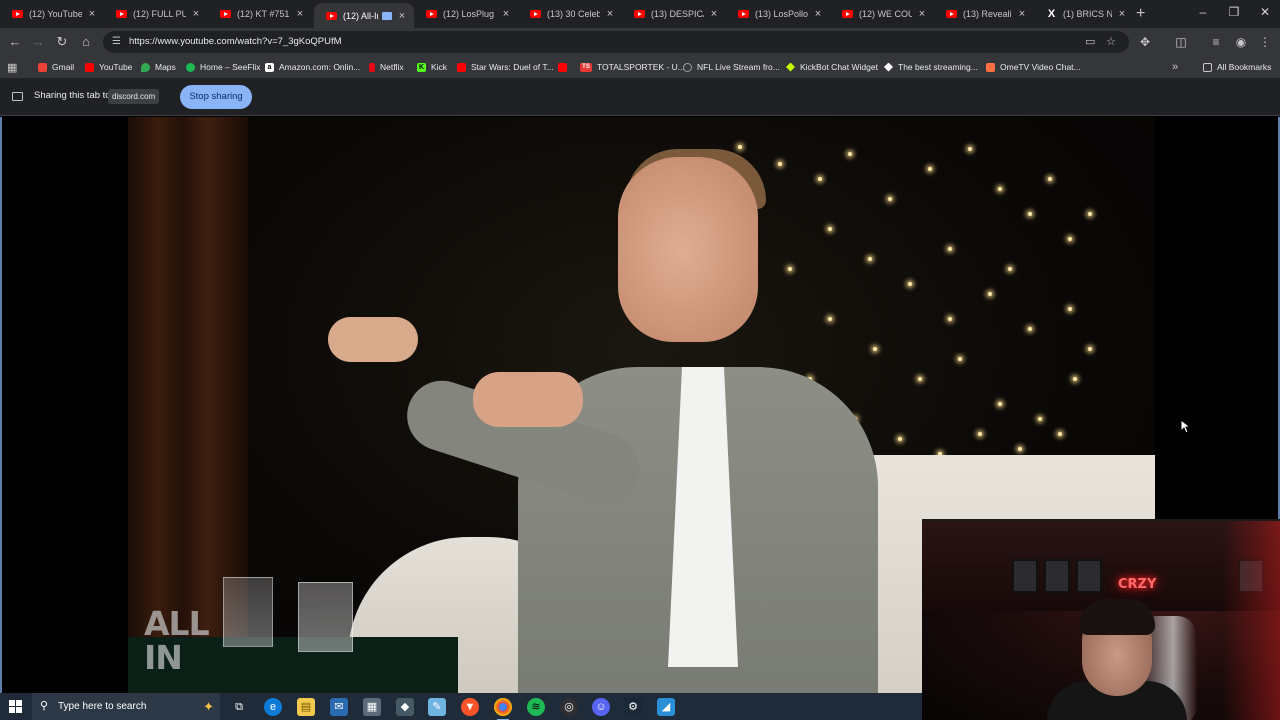  What do you see at coordinates (12, 67) in the screenshot?
I see `apps-icon: ▦` at bounding box center [12, 67].